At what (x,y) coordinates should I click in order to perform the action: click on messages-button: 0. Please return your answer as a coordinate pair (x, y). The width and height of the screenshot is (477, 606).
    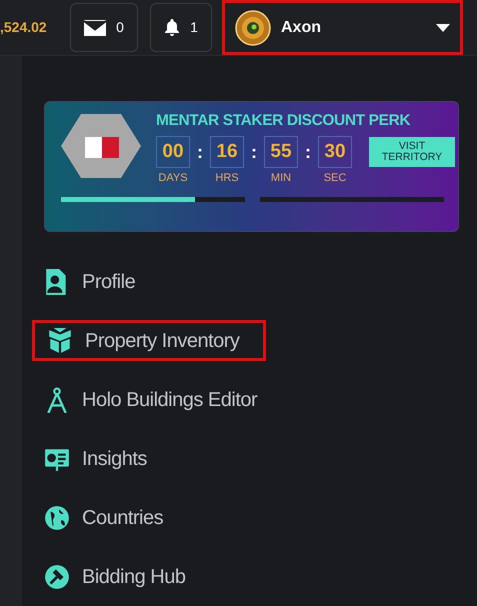
    Looking at the image, I should click on (104, 27).